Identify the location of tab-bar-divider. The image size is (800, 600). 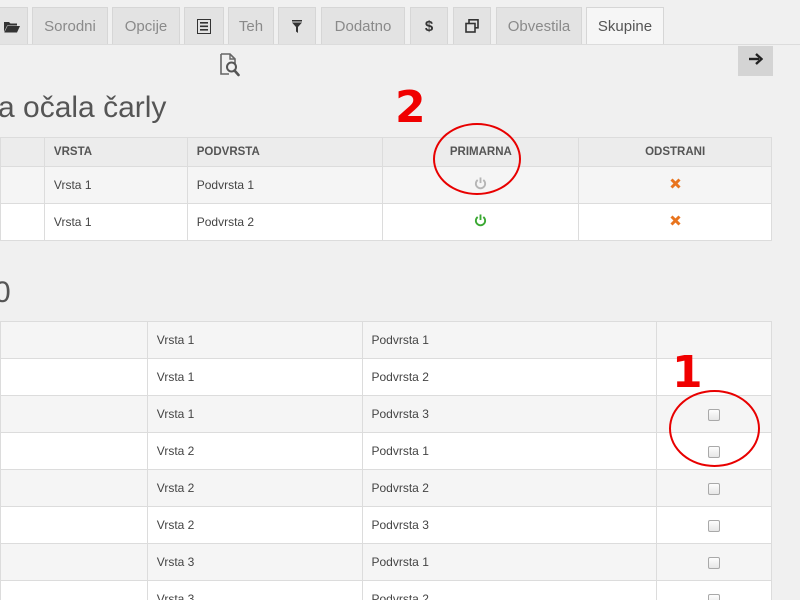
(400, 44).